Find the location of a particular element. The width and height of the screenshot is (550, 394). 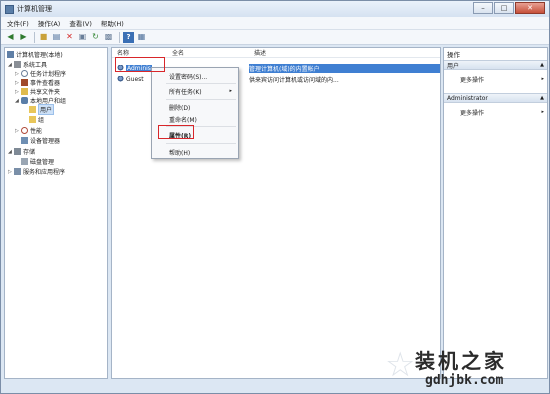

actions-section-users: 用户 ▲ is located at coordinates (495, 65).